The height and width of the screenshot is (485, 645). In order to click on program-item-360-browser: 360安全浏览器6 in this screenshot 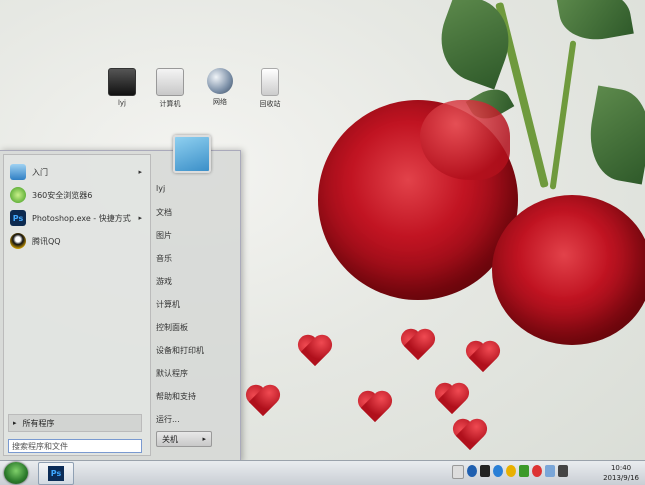, I will do `click(76, 195)`.